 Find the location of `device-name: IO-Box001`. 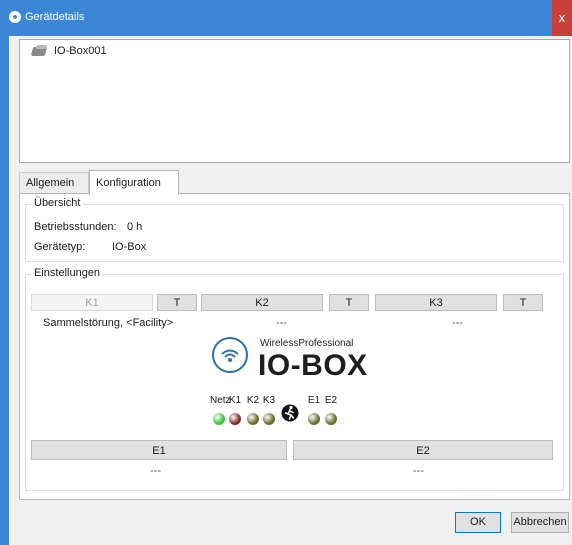

device-name: IO-Box001 is located at coordinates (80, 51).